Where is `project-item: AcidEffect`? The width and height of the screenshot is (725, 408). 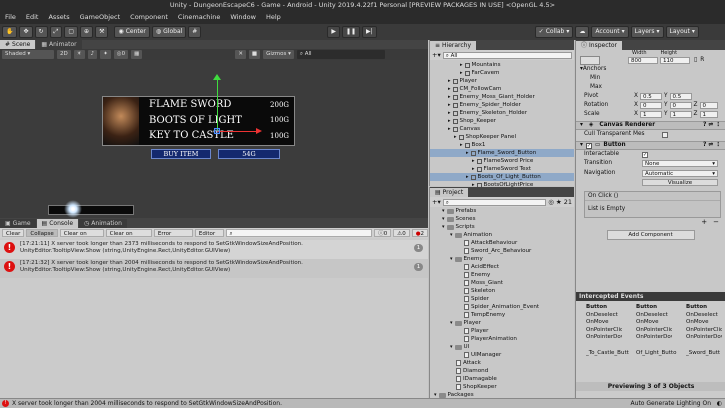 project-item: AcidEffect is located at coordinates (502, 267).